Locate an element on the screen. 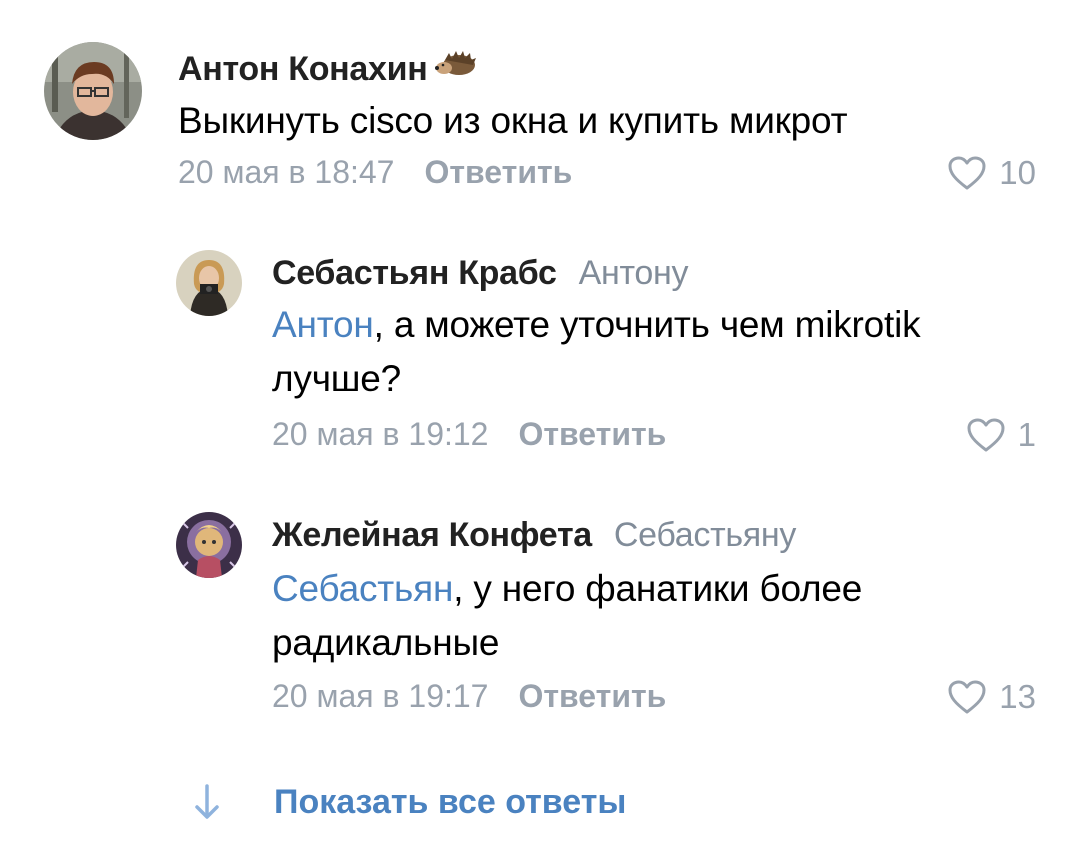  show-all-replies-button: Показать все ответы is located at coordinates (409, 802).